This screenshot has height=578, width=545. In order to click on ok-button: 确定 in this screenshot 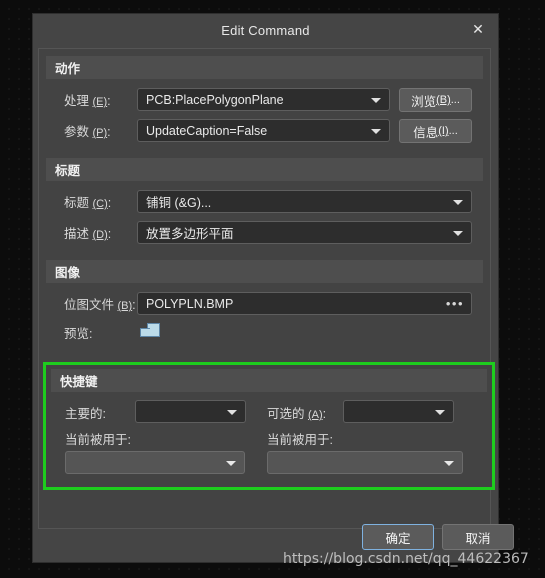, I will do `click(398, 537)`.